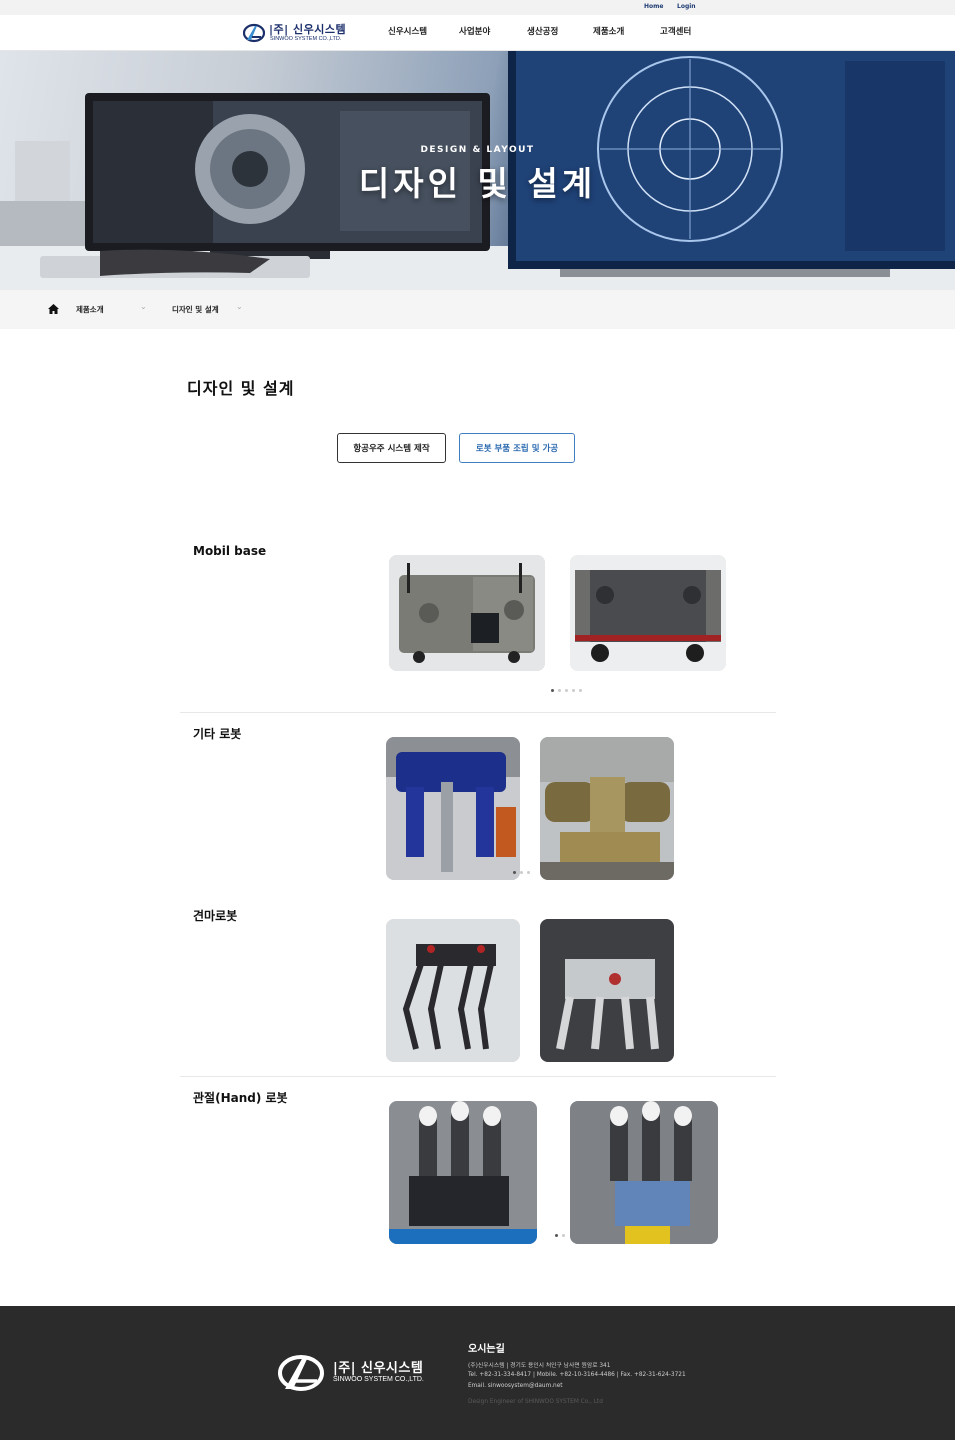 The height and width of the screenshot is (1440, 955). Describe the element at coordinates (515, 1386) in the screenshot. I see `footer-email: Email. sinwoosystem@daum.net` at that location.